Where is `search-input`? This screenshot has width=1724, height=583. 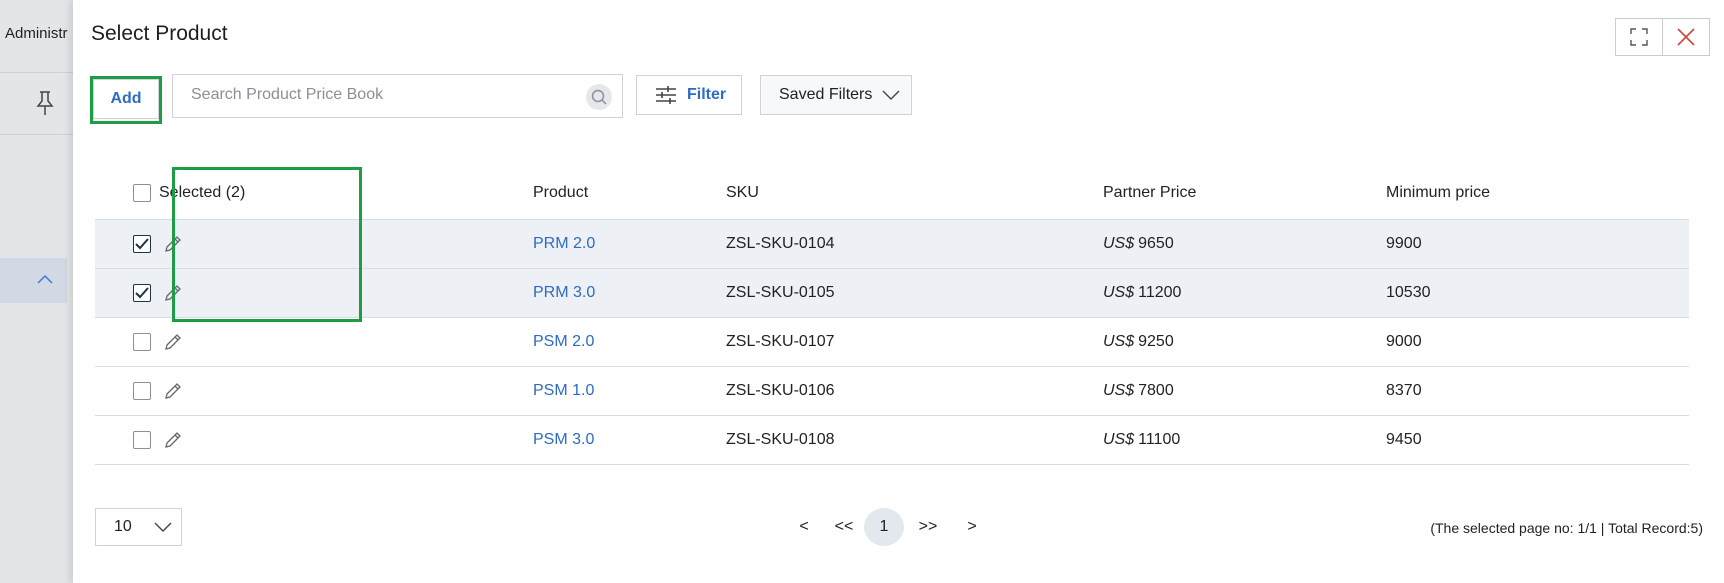 search-input is located at coordinates (372, 95).